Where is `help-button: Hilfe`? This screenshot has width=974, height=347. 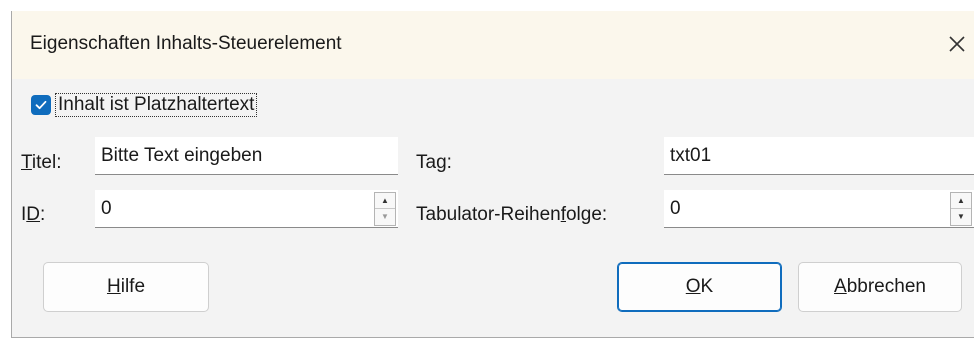 help-button: Hilfe is located at coordinates (126, 287).